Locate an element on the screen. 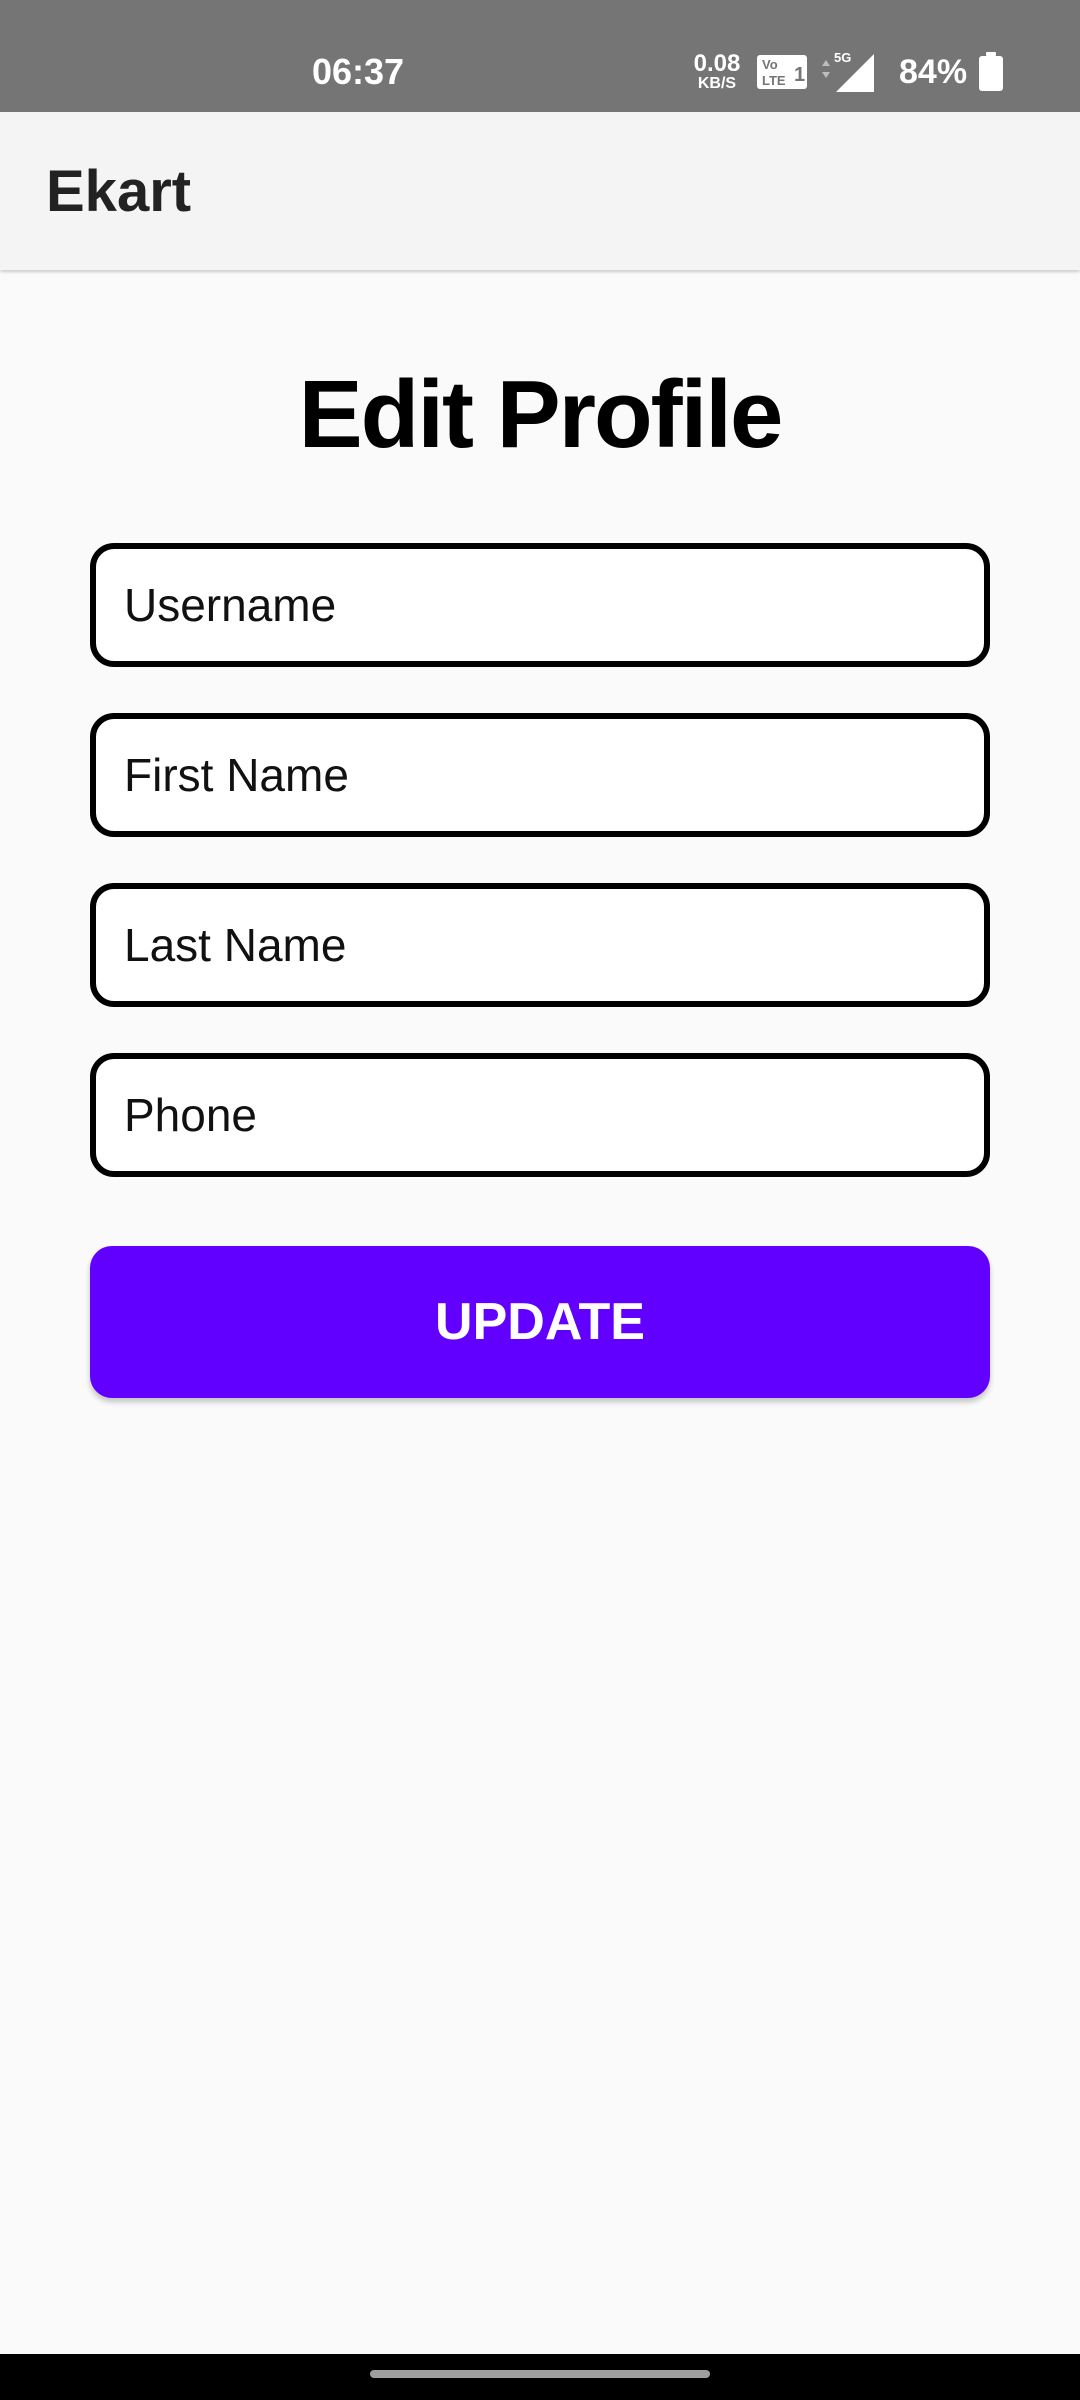  svg-text: Vo is located at coordinates (770, 64).